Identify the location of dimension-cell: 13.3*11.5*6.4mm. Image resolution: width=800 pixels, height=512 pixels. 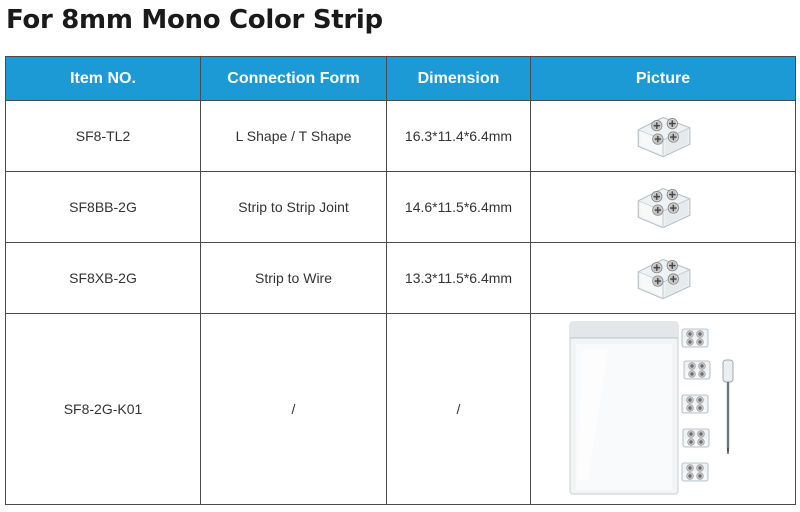
(458, 278).